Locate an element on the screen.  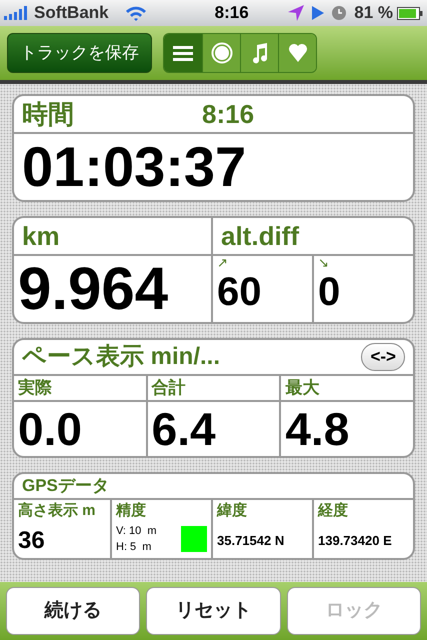
pace-label: 実際 is located at coordinates (35, 388).